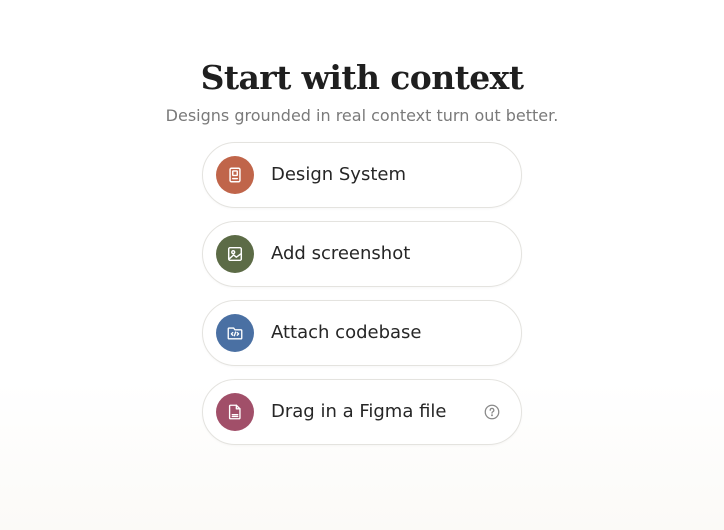  I want to click on figma-file-button: Drag in a Figma file, so click(362, 412).